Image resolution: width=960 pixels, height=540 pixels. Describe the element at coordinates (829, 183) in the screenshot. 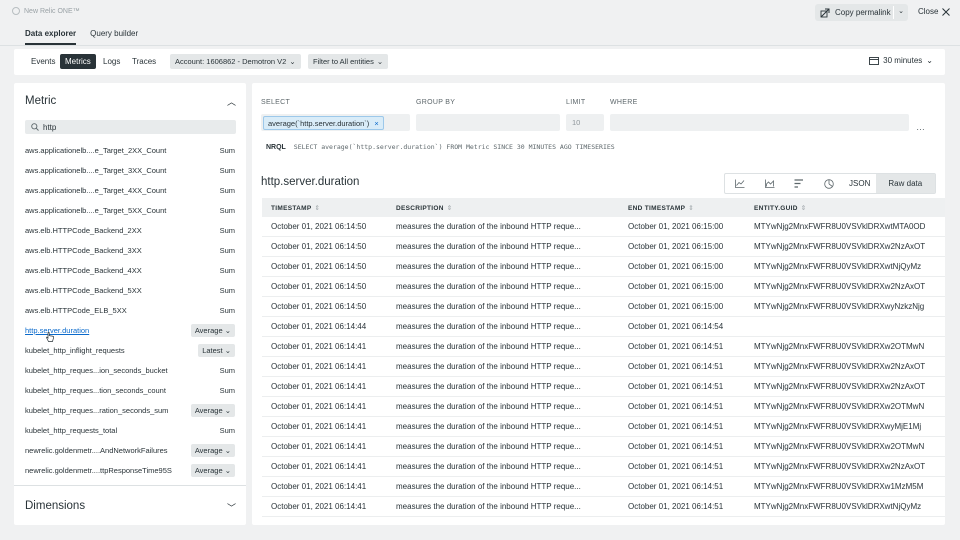

I see `pie-chart-view-button` at that location.